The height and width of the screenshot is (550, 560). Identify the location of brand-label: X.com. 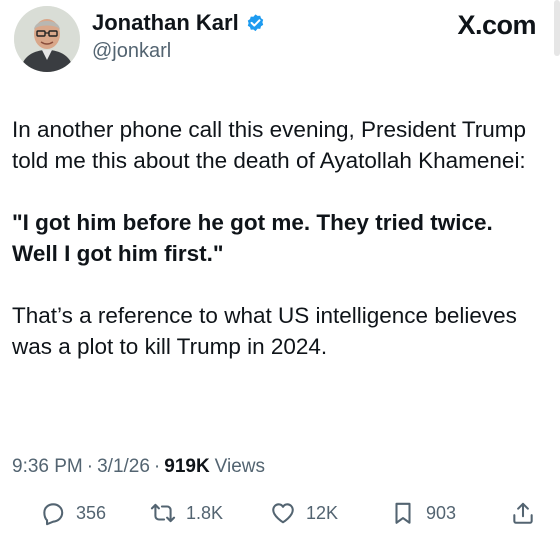
(496, 25).